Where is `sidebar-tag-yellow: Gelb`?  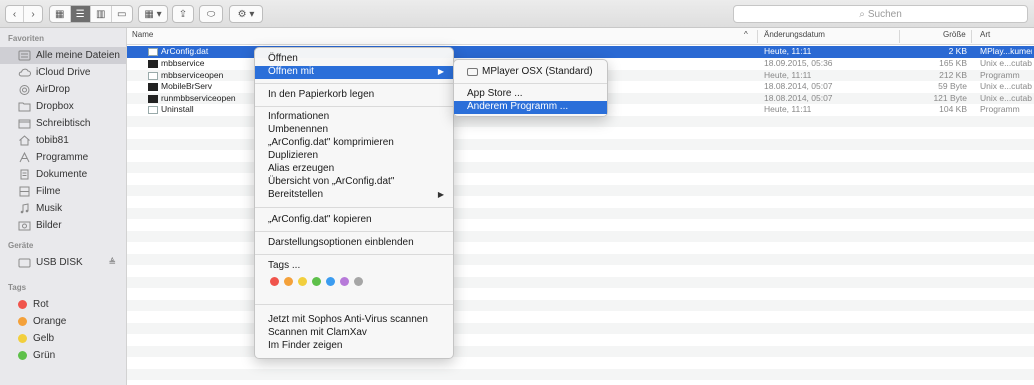 sidebar-tag-yellow: Gelb is located at coordinates (63, 338).